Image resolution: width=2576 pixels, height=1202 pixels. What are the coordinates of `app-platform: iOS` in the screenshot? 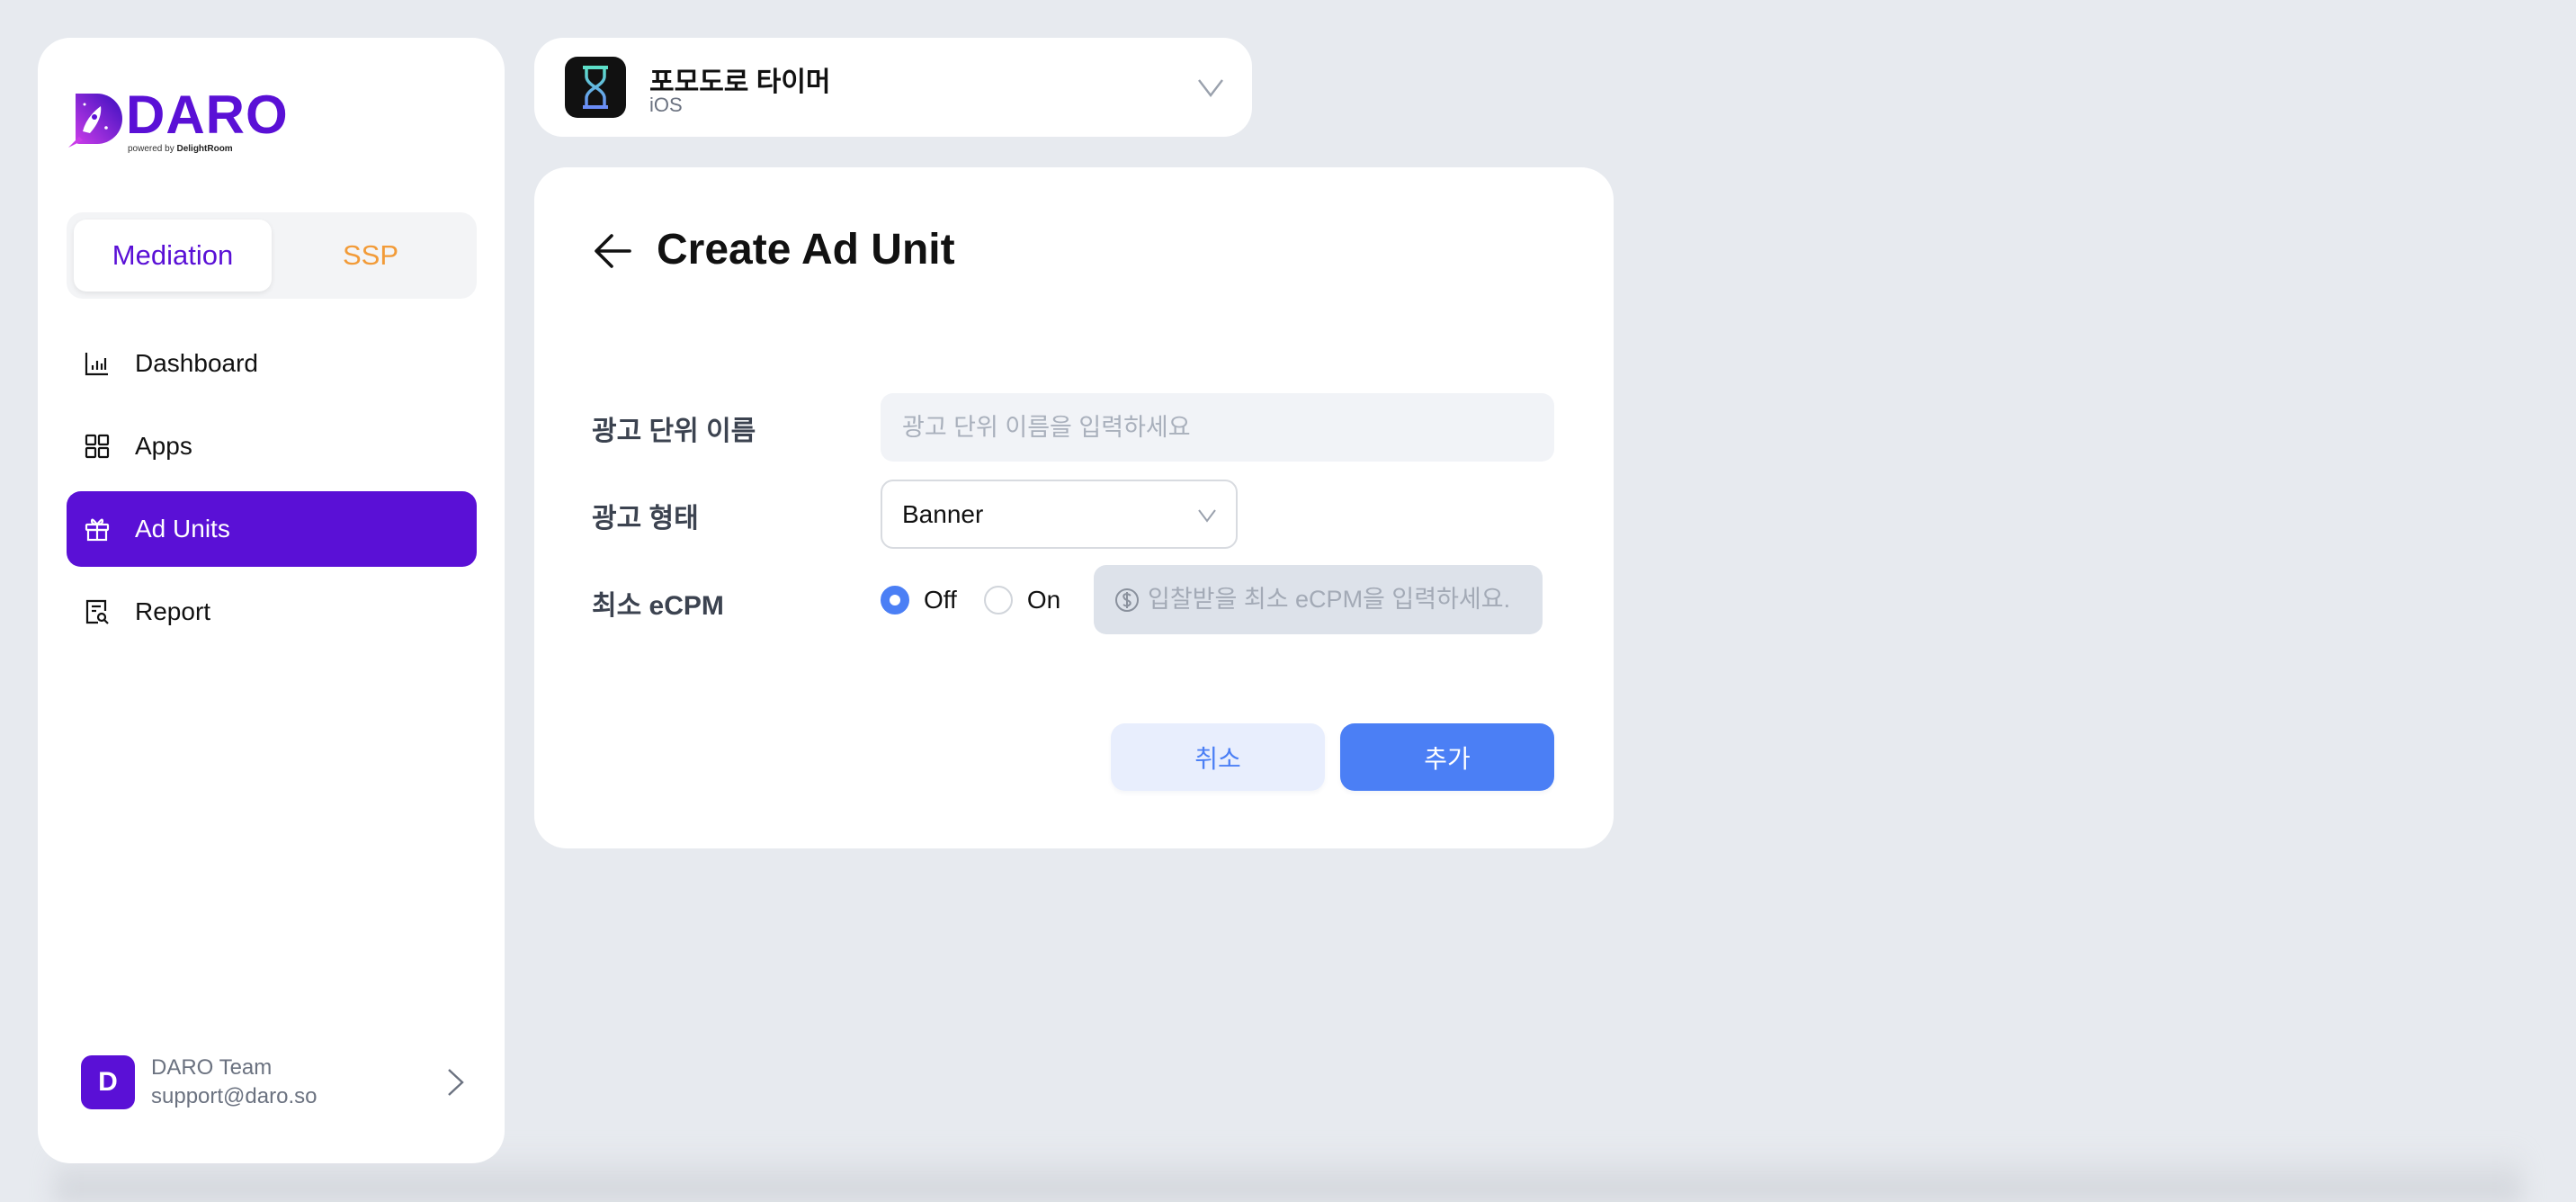 It's located at (666, 105).